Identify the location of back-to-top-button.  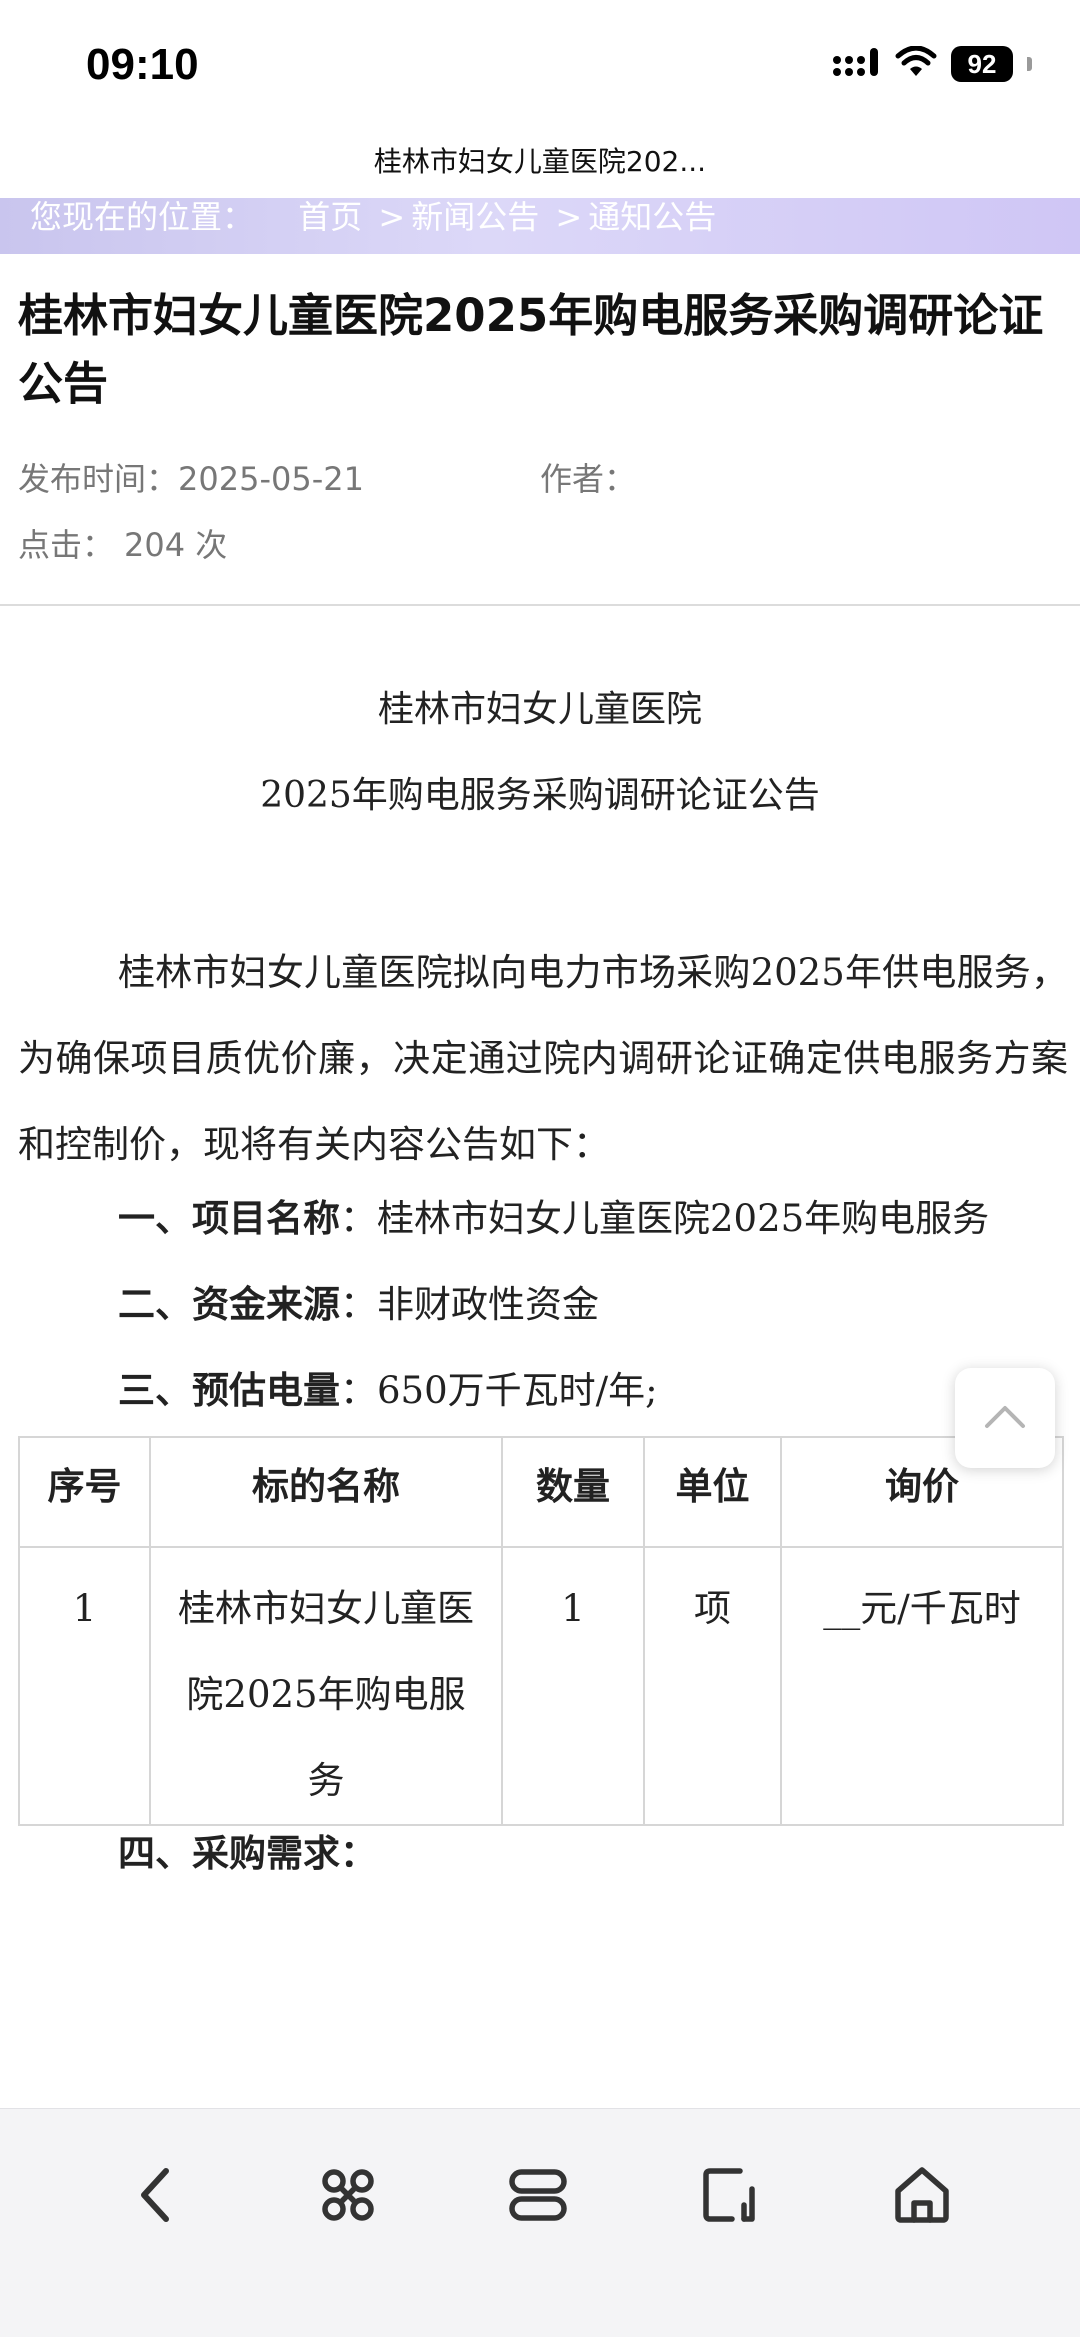
(1005, 1418).